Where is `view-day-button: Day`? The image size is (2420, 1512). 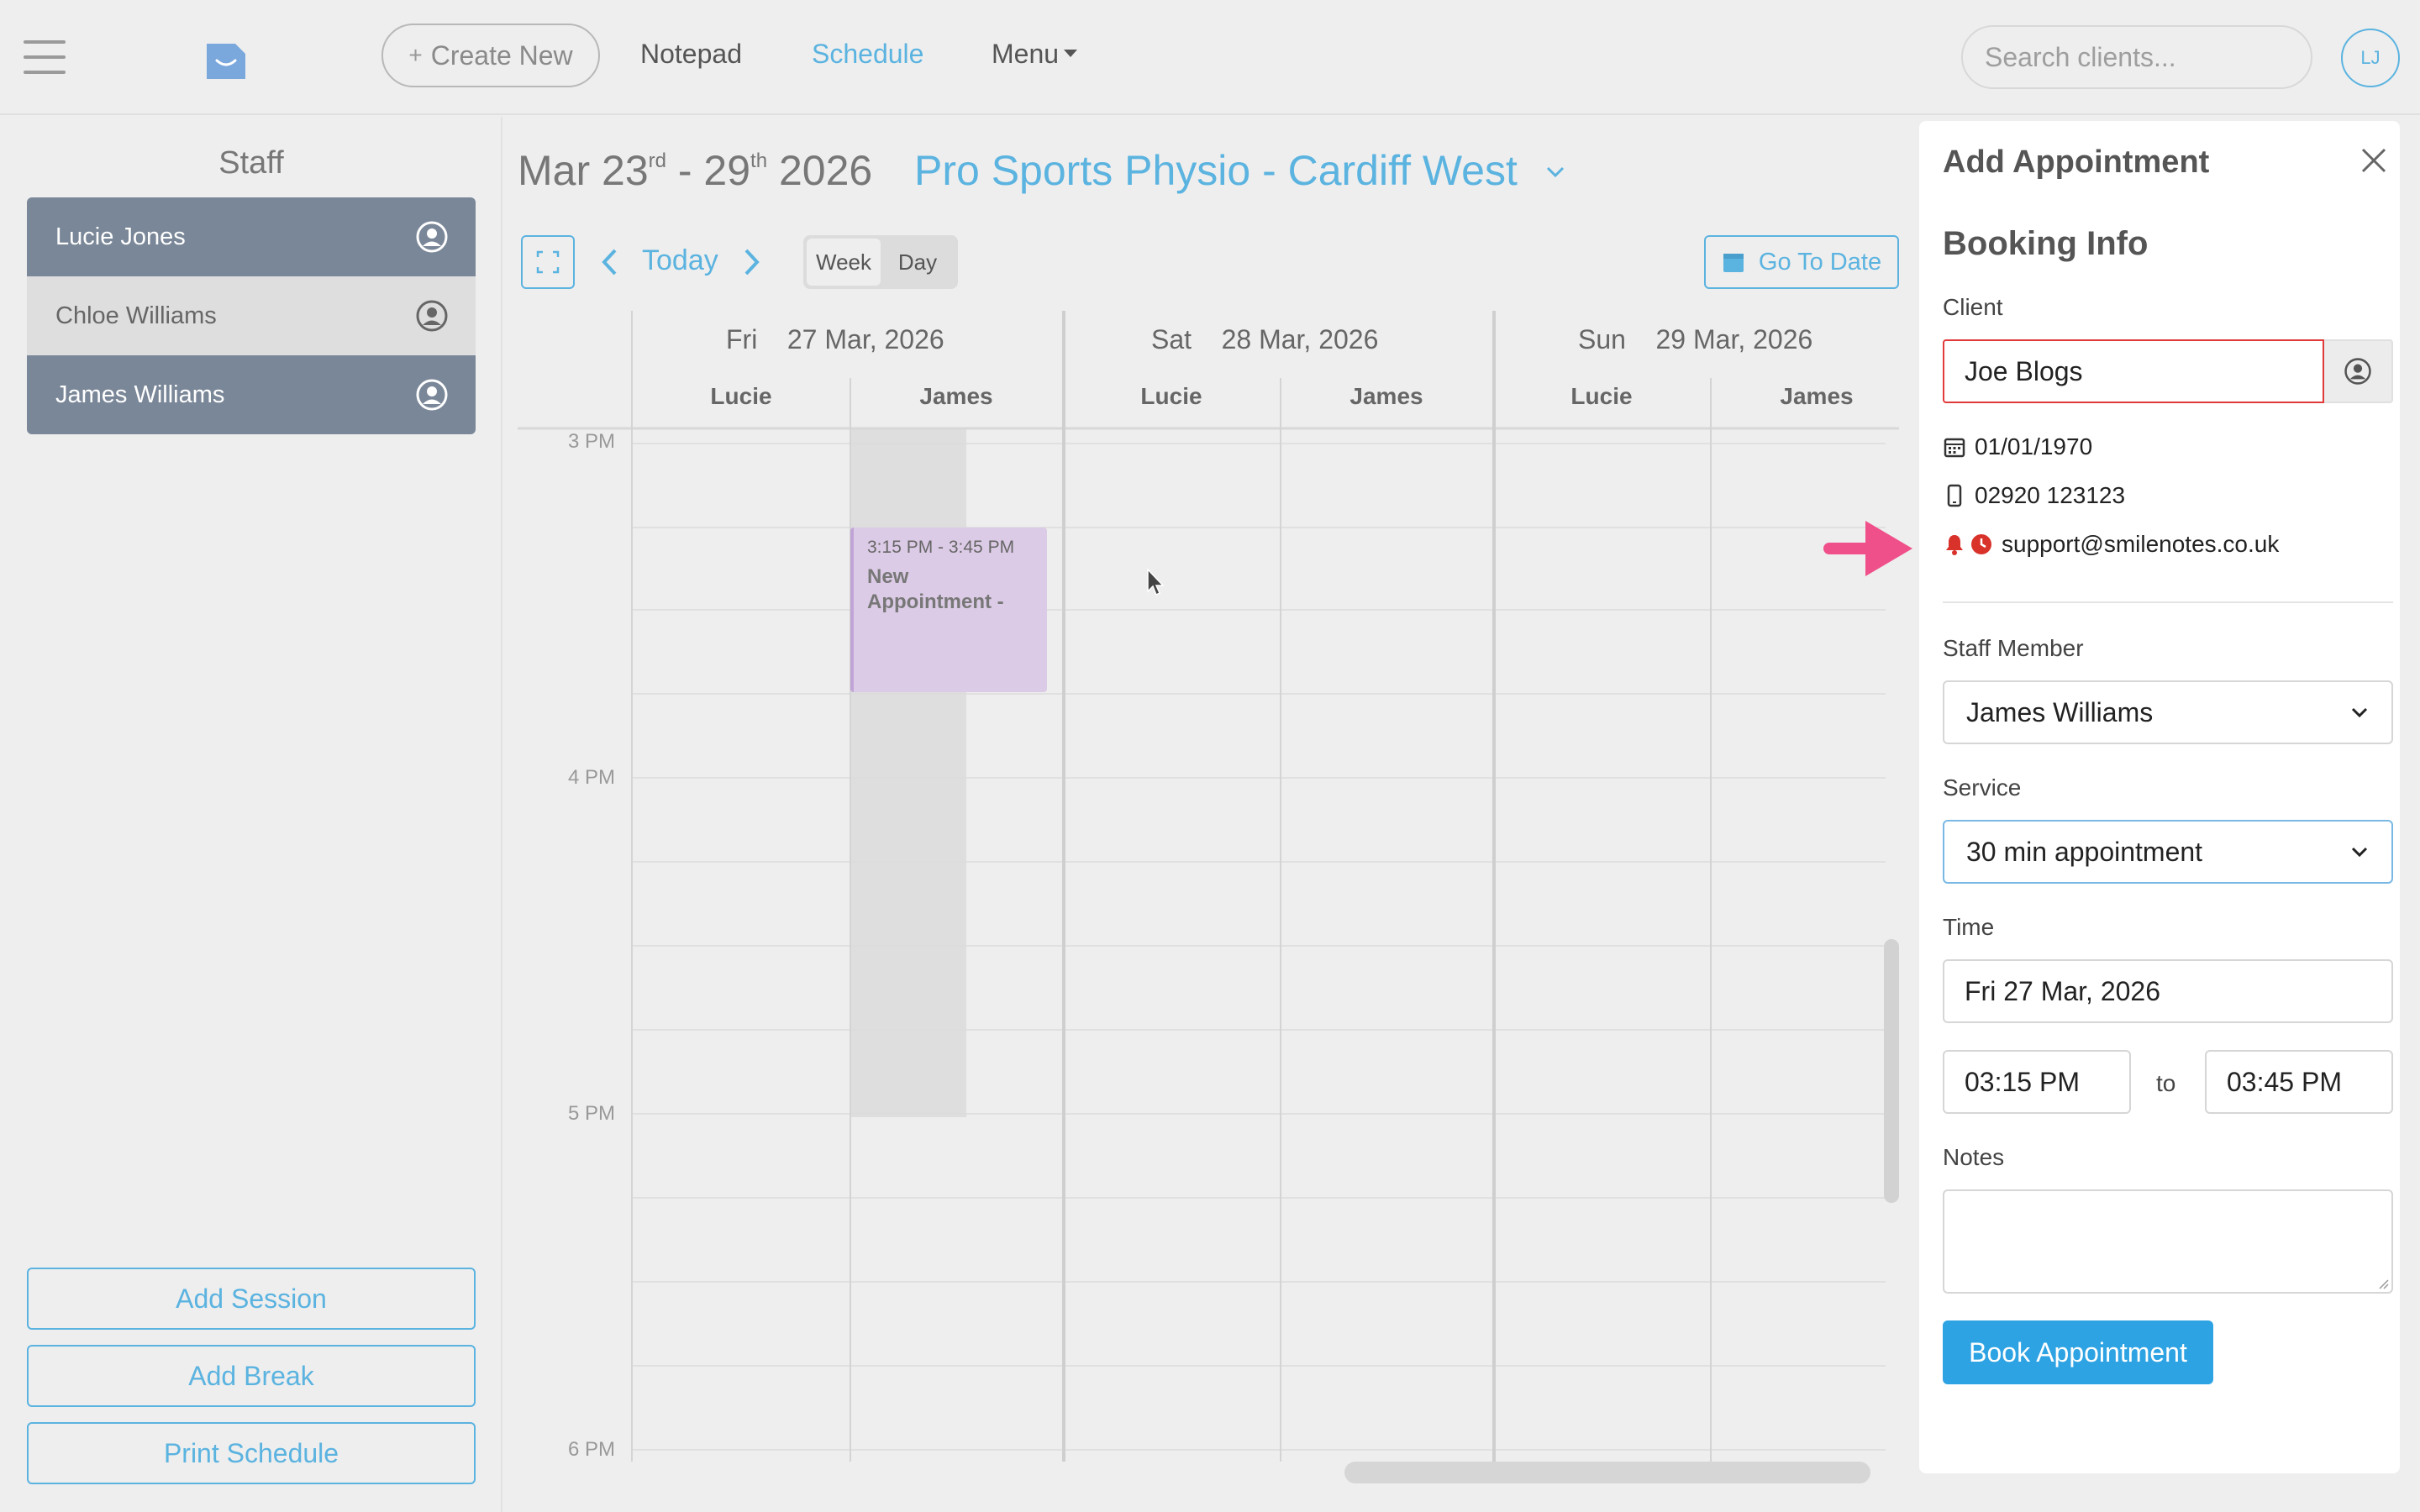 view-day-button: Day is located at coordinates (918, 262).